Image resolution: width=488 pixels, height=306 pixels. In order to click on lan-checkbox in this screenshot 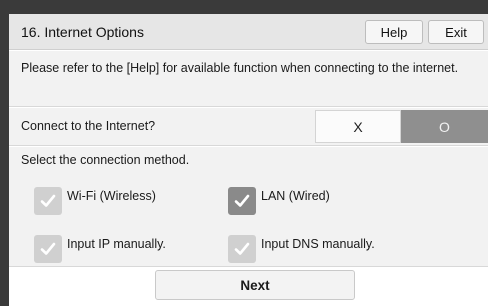, I will do `click(242, 201)`.